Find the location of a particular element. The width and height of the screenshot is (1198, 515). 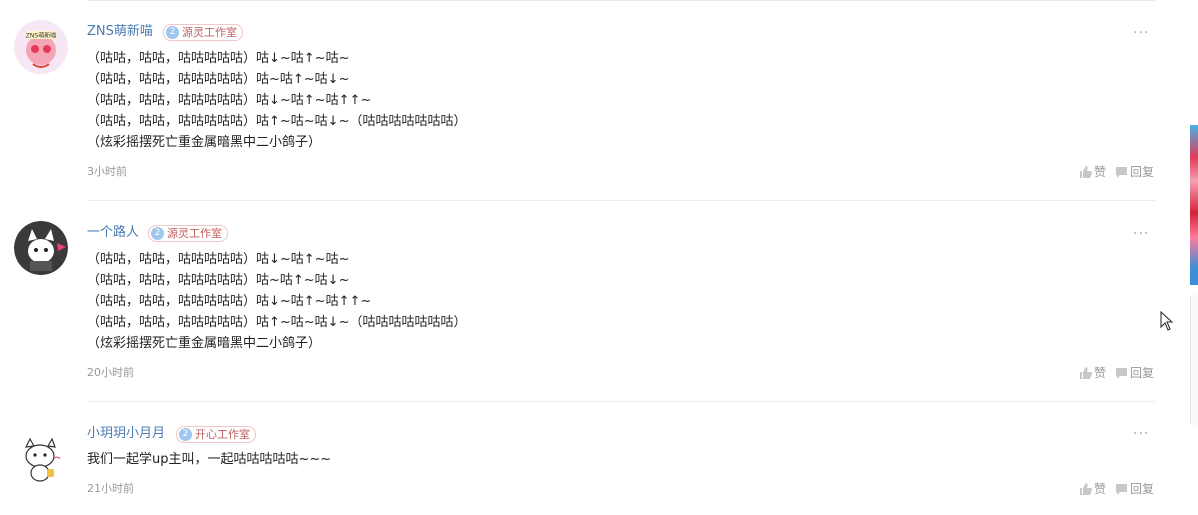

comment-text: 我们一起学up主叫，一起咕咕咕咕咕~~~ is located at coordinates (209, 459).